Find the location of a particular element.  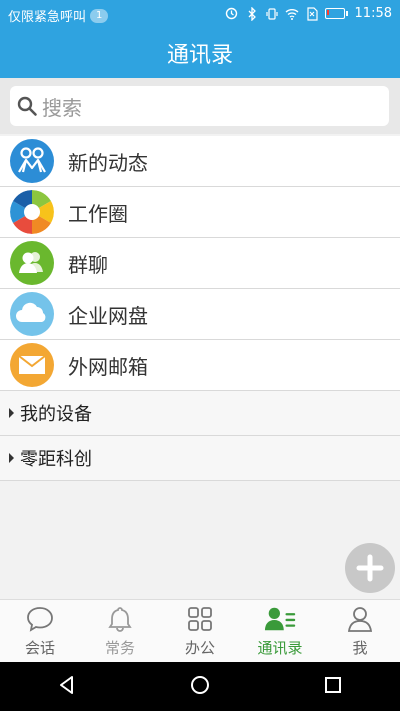

chat-icon is located at coordinates (40, 619).